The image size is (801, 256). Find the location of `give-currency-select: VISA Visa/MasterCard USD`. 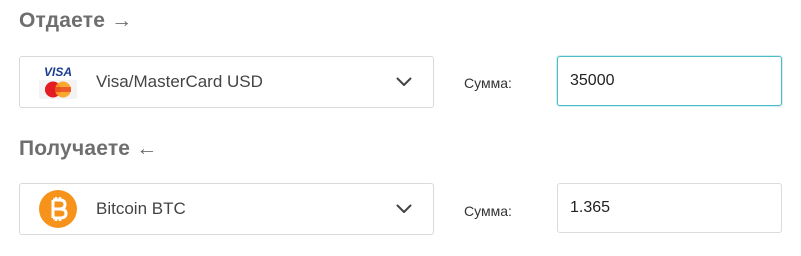

give-currency-select: VISA Visa/MasterCard USD is located at coordinates (226, 82).